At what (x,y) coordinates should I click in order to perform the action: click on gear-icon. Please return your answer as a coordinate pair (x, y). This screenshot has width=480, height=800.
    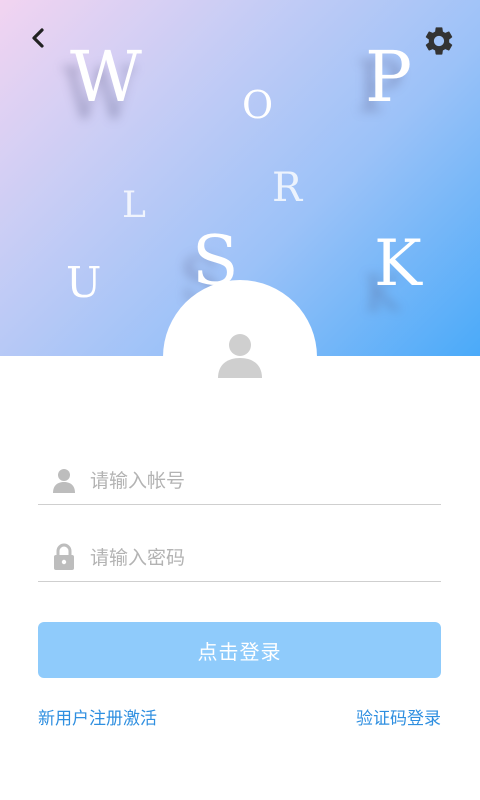
    Looking at the image, I should click on (439, 41).